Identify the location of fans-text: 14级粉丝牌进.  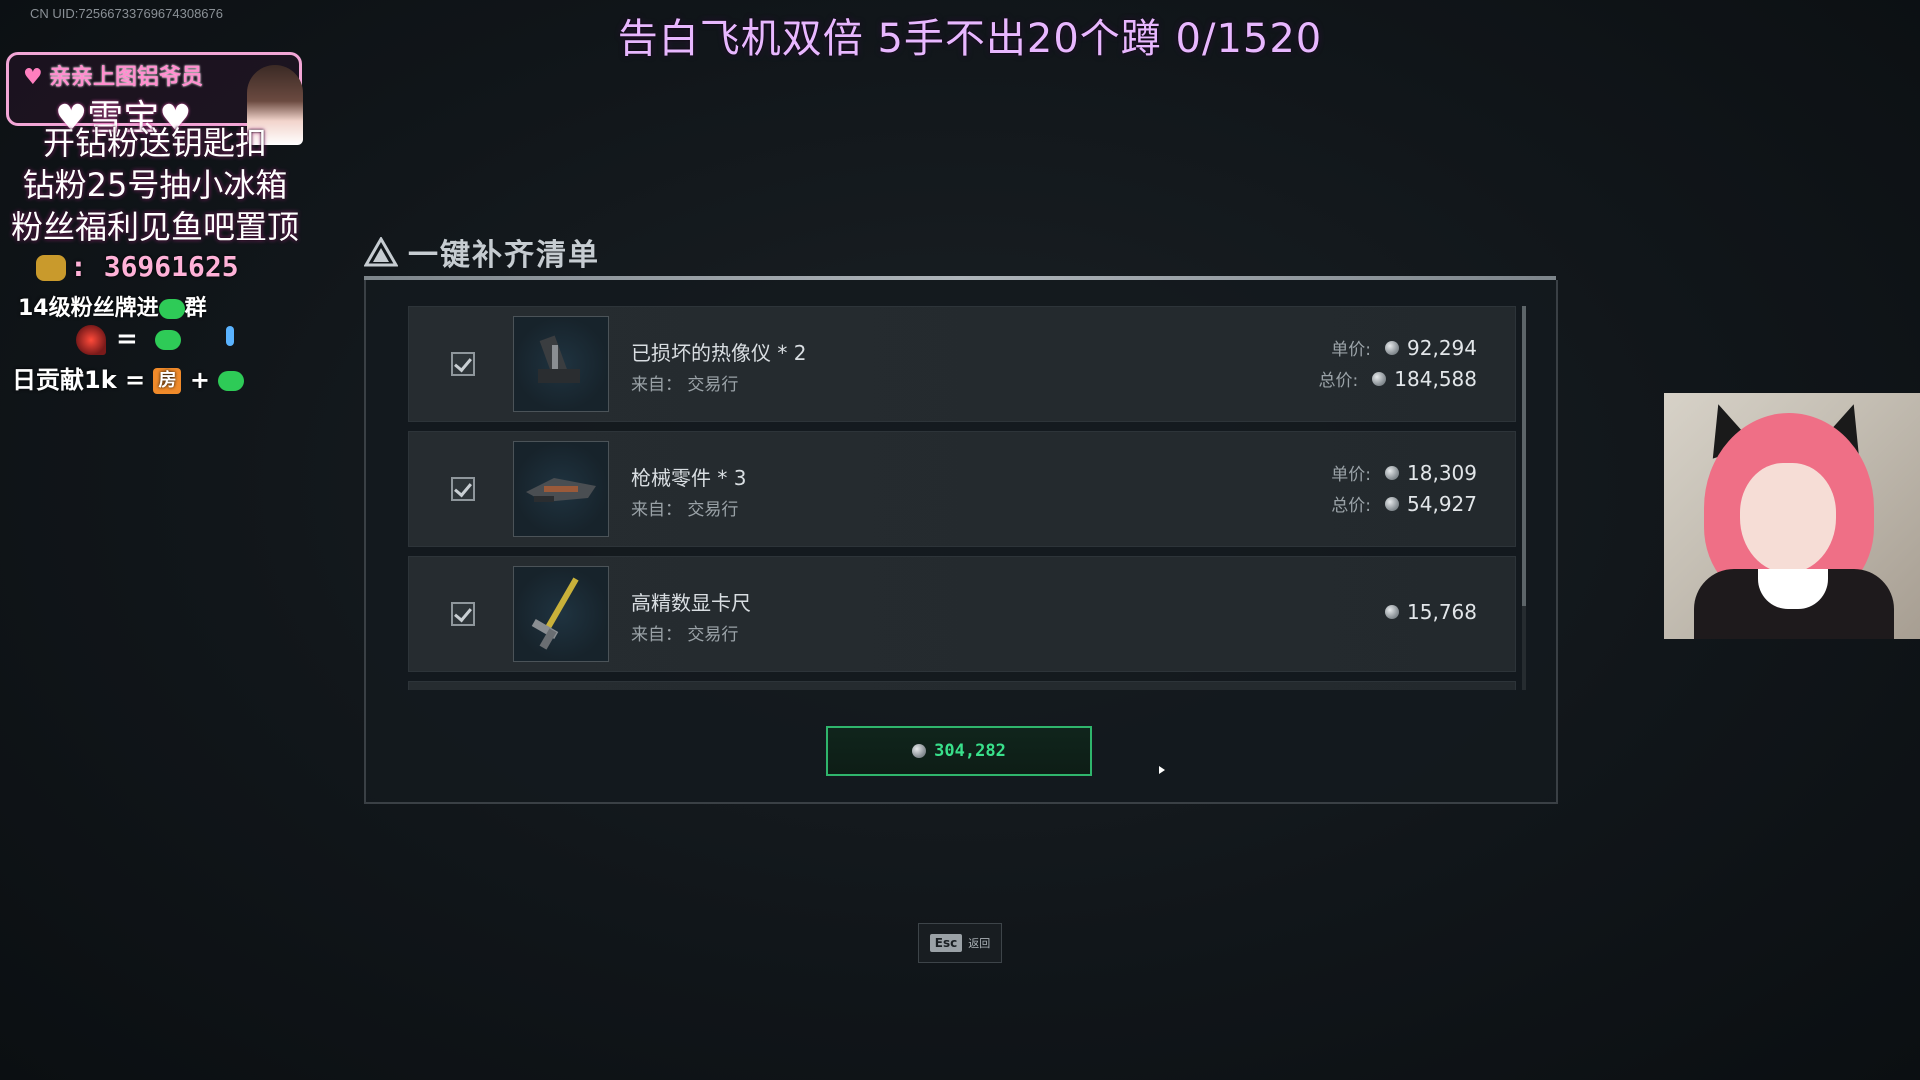
(88, 308).